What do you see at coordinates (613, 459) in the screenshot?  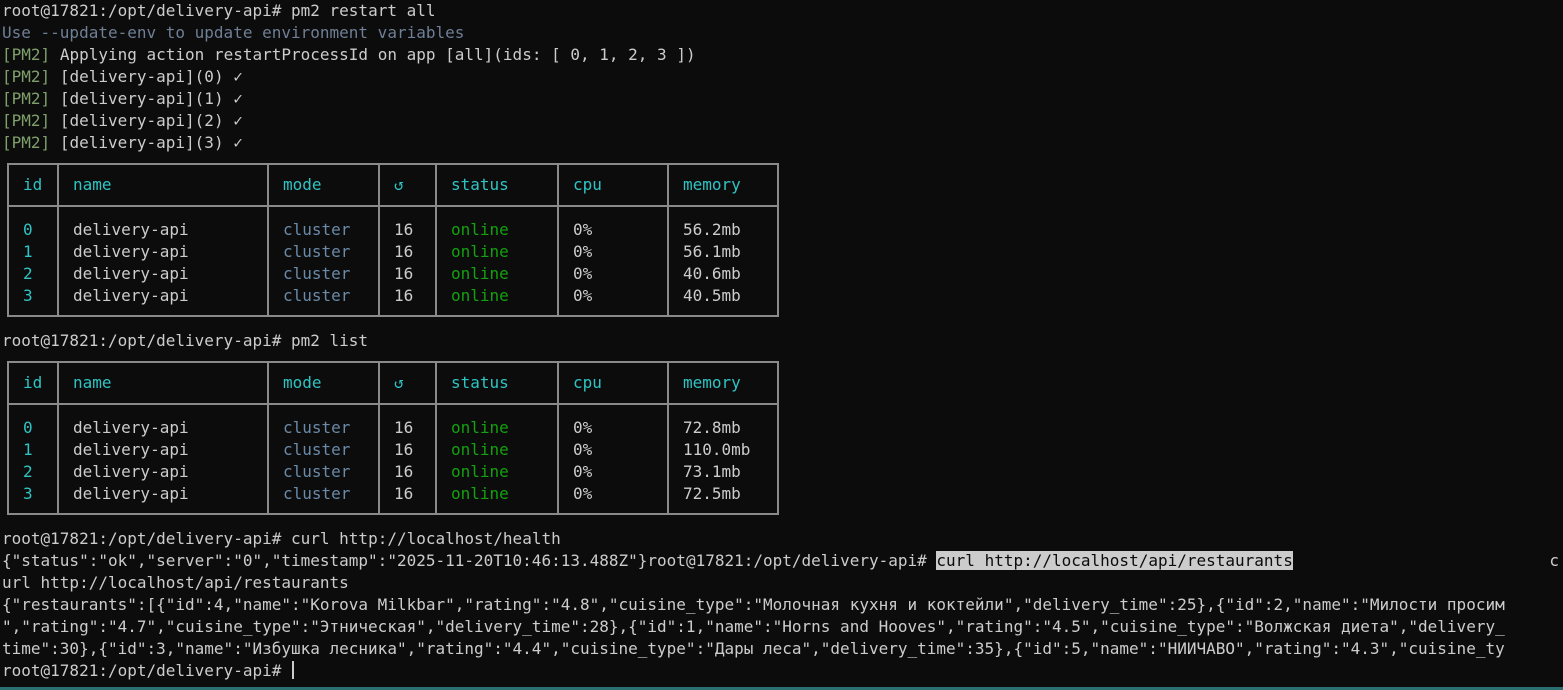 I see `cpu-column: 0% 0% 0% 0%` at bounding box center [613, 459].